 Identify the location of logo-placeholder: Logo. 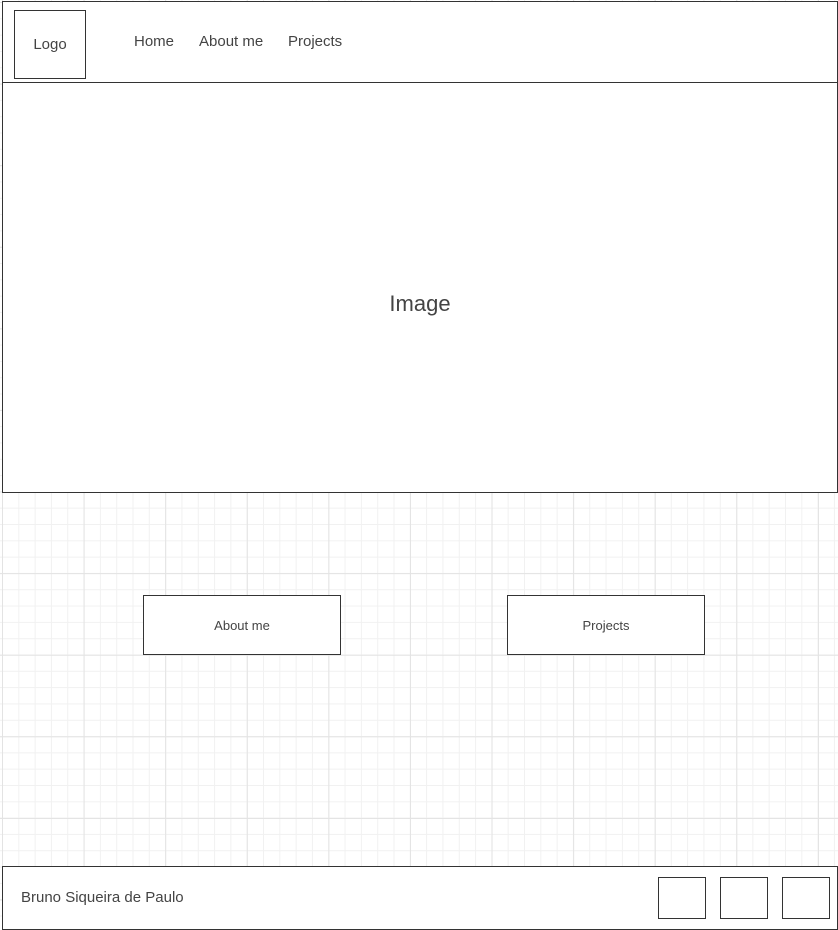
(50, 44).